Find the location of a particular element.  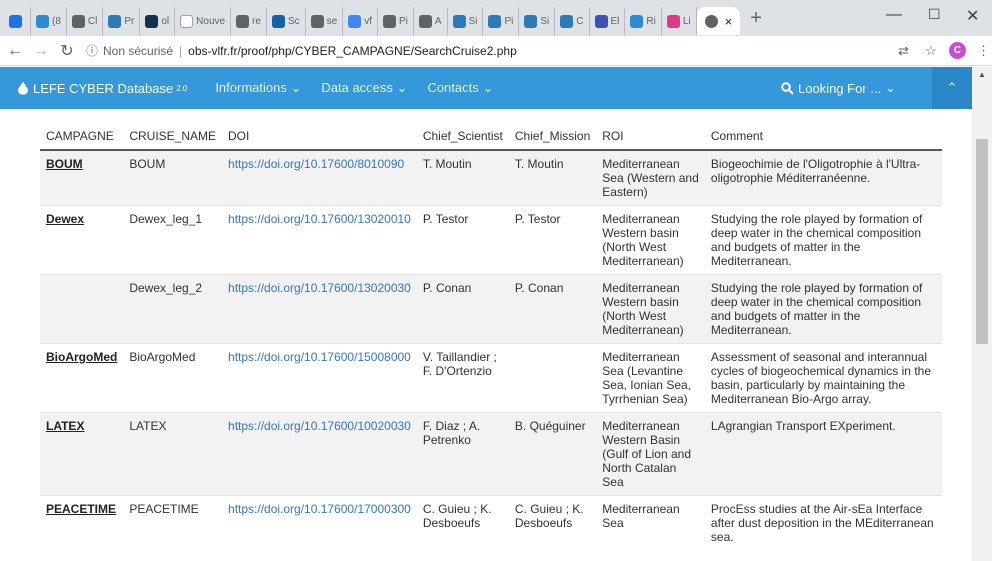

page-scrollbar: ▲ is located at coordinates (982, 314).